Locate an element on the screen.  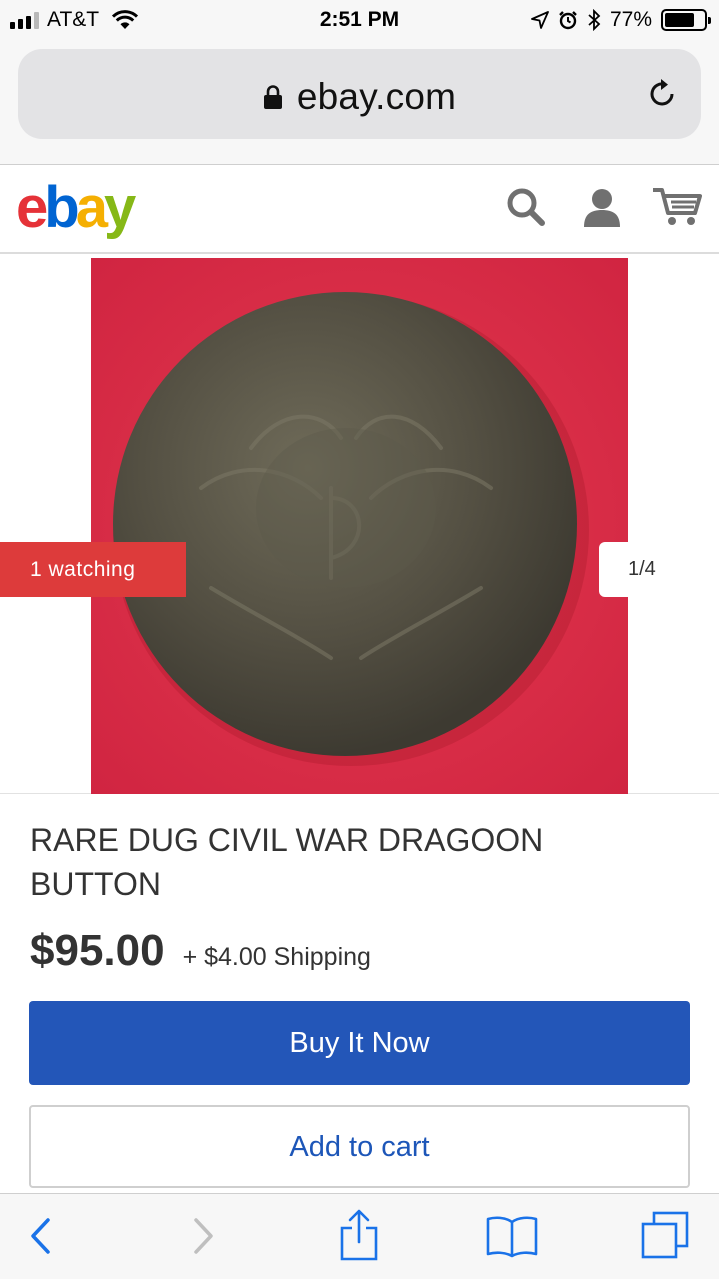
bookmarks-icon is located at coordinates (512, 1236).